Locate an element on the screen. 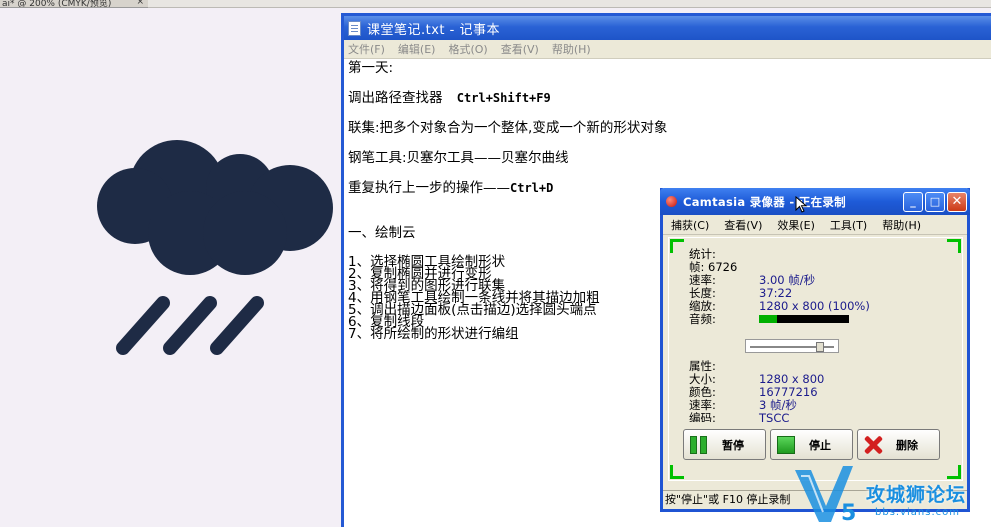 The height and width of the screenshot is (527, 991). watermark: 5 攻城狮论坛 bbs.vians.com is located at coordinates (892, 494).